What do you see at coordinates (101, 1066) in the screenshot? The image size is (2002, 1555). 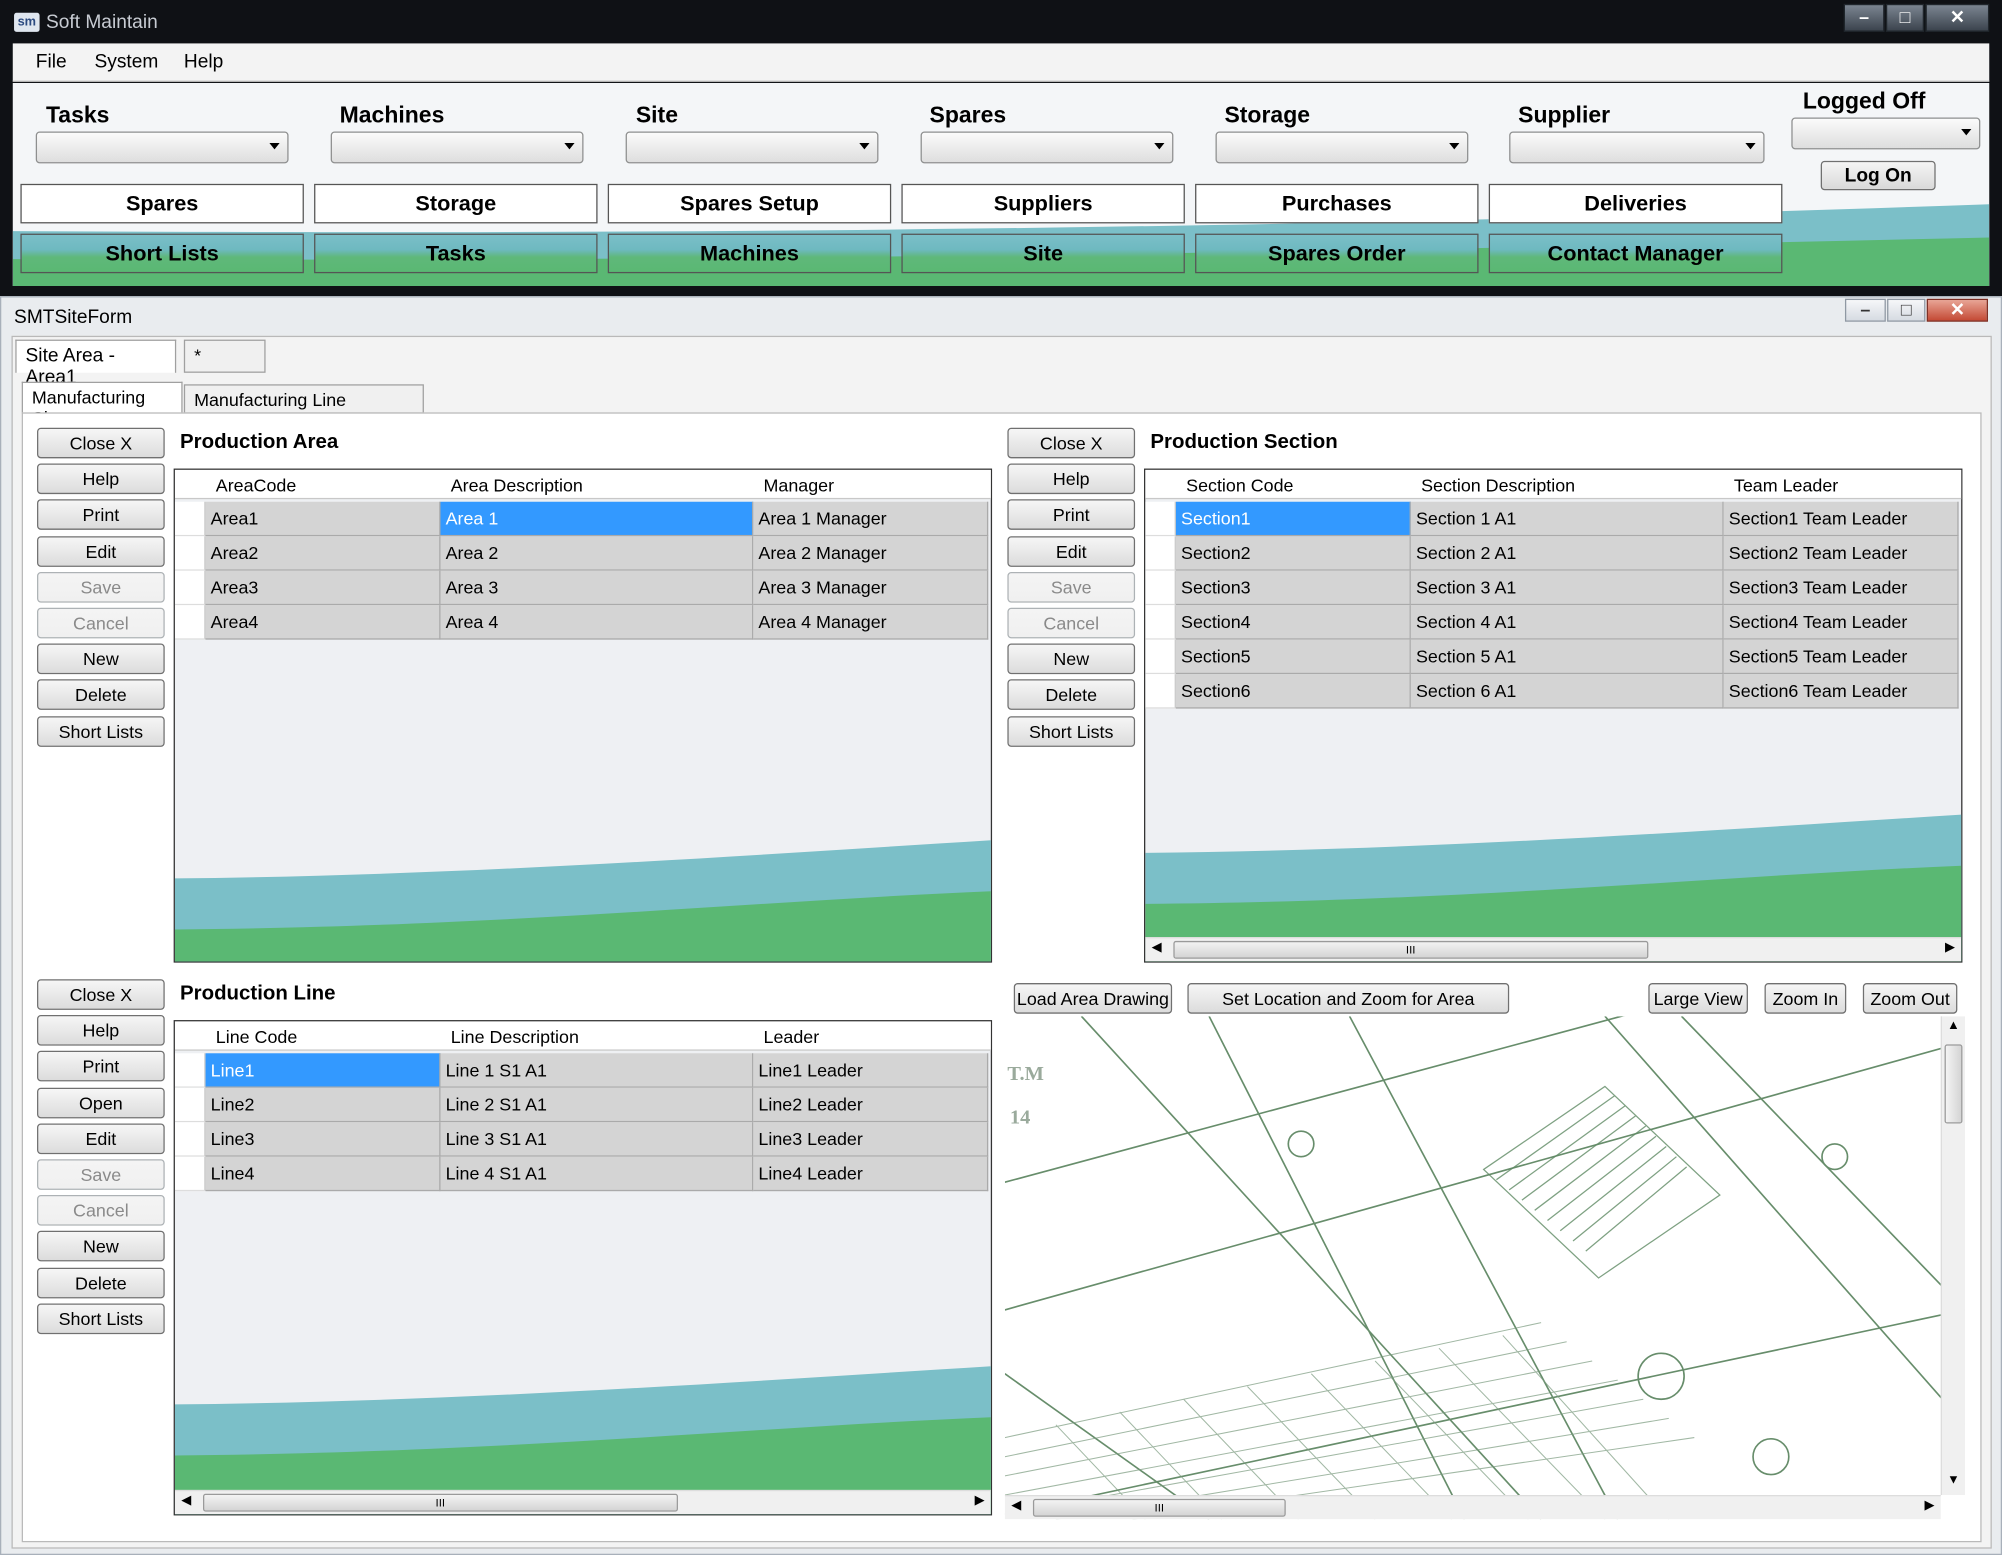 I see `line-print-button: Print` at bounding box center [101, 1066].